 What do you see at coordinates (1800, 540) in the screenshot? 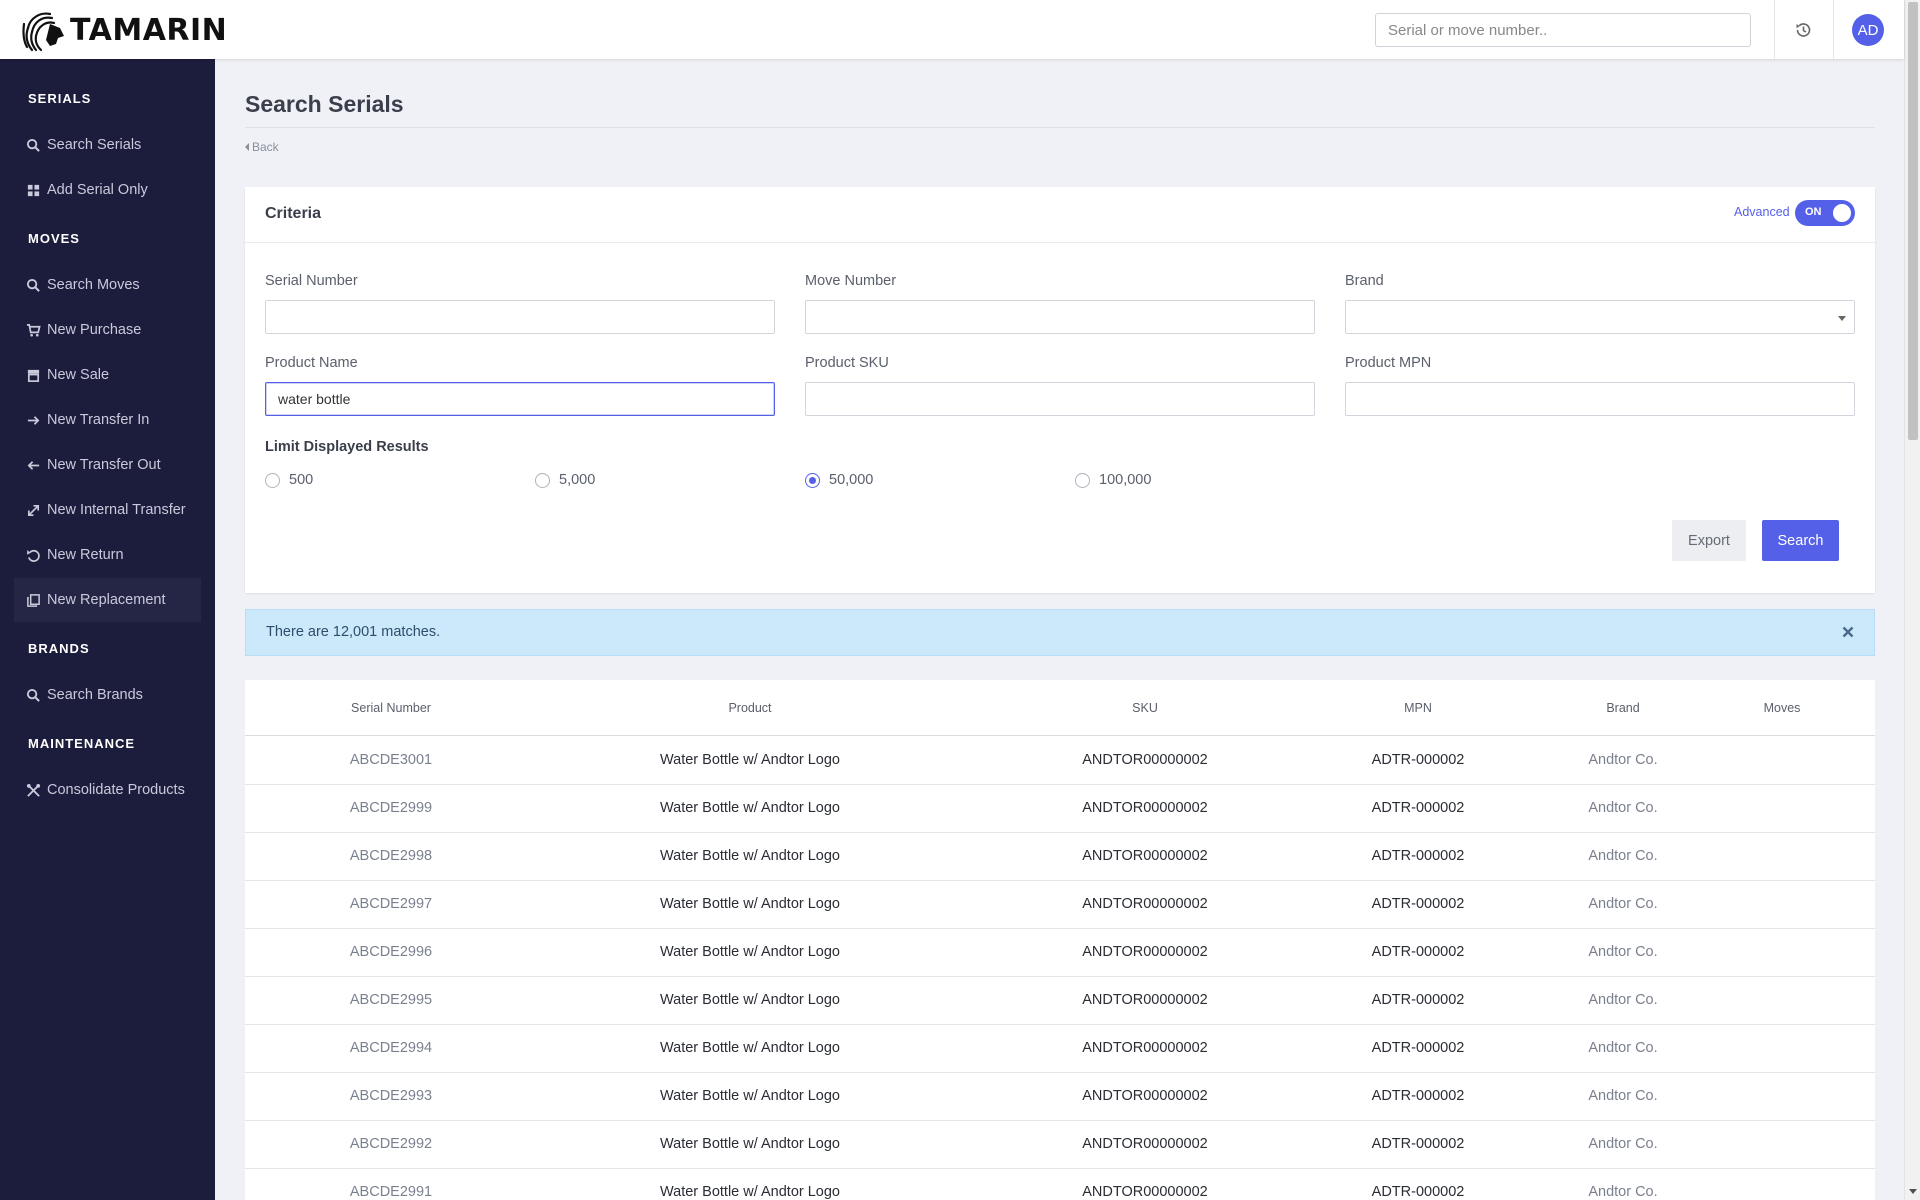
I see `search-button: Search` at bounding box center [1800, 540].